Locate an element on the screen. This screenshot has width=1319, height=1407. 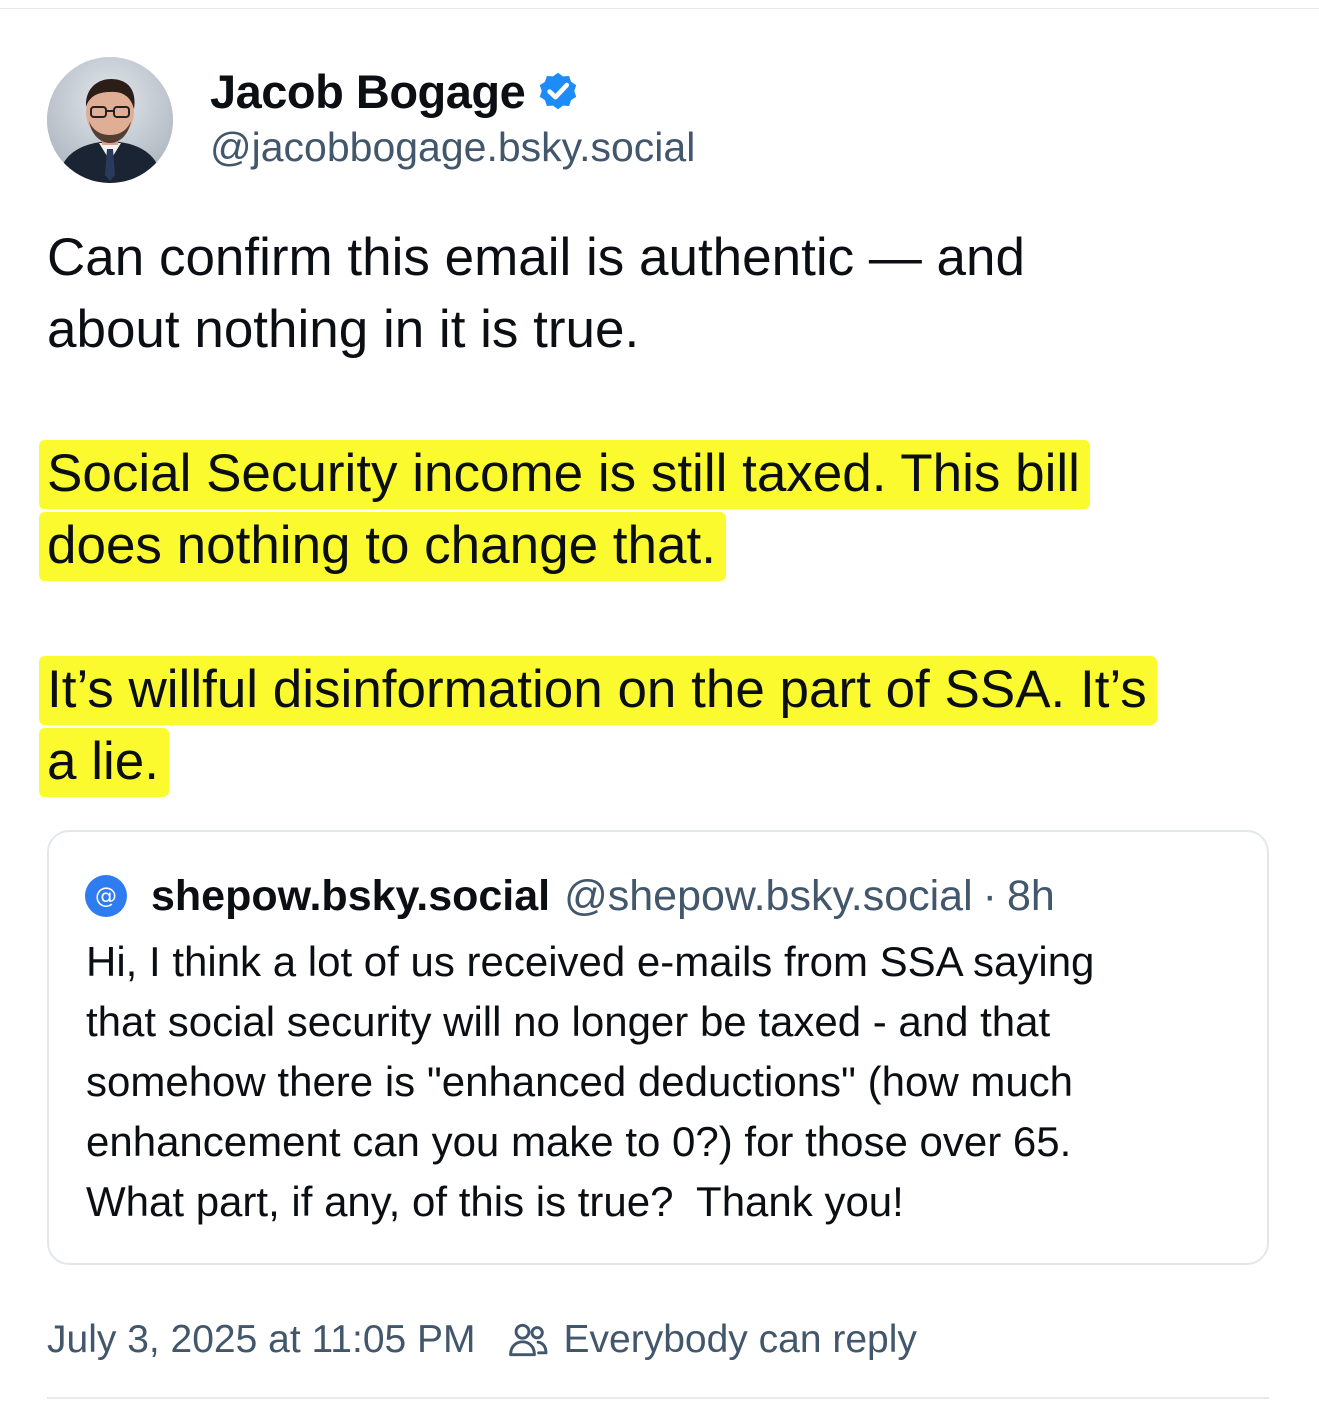
author-photo is located at coordinates (110, 120).